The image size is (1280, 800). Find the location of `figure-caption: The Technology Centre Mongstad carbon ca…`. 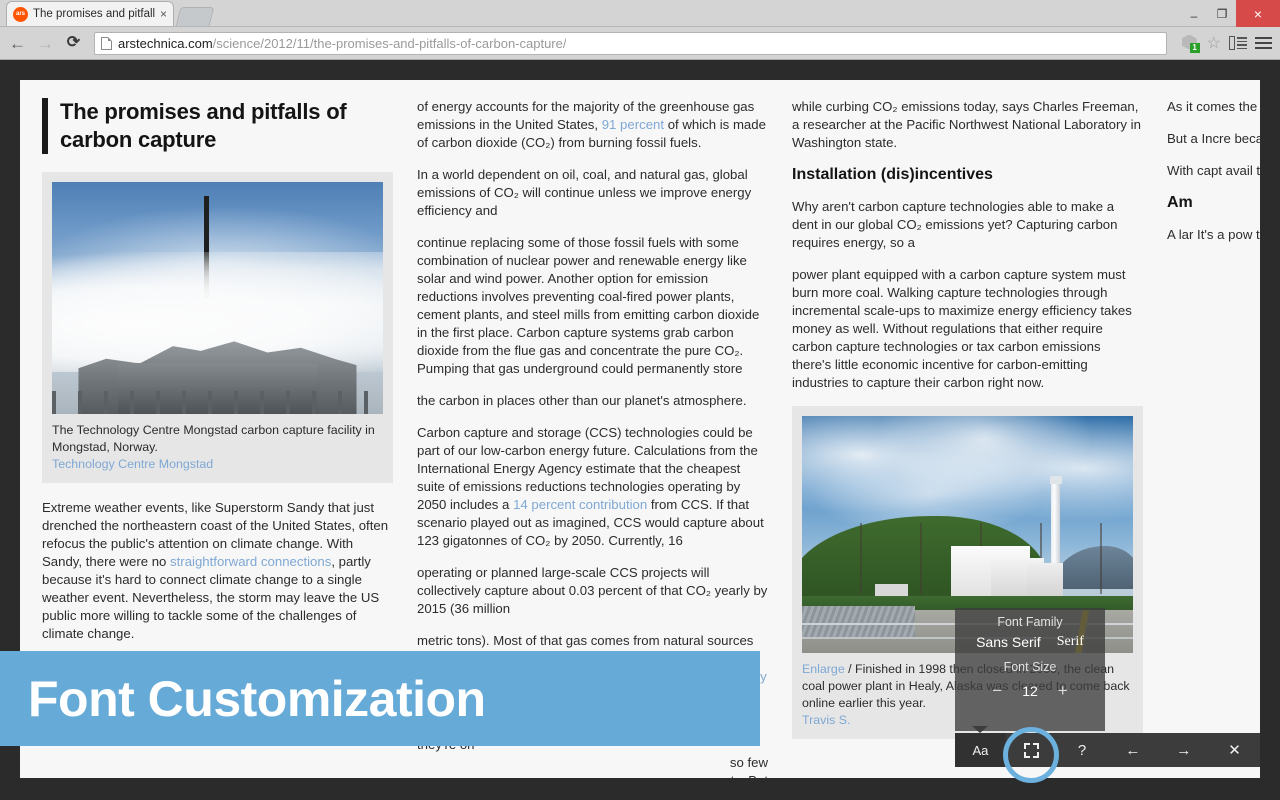

figure-caption: The Technology Centre Mongstad carbon ca… is located at coordinates (217, 443).